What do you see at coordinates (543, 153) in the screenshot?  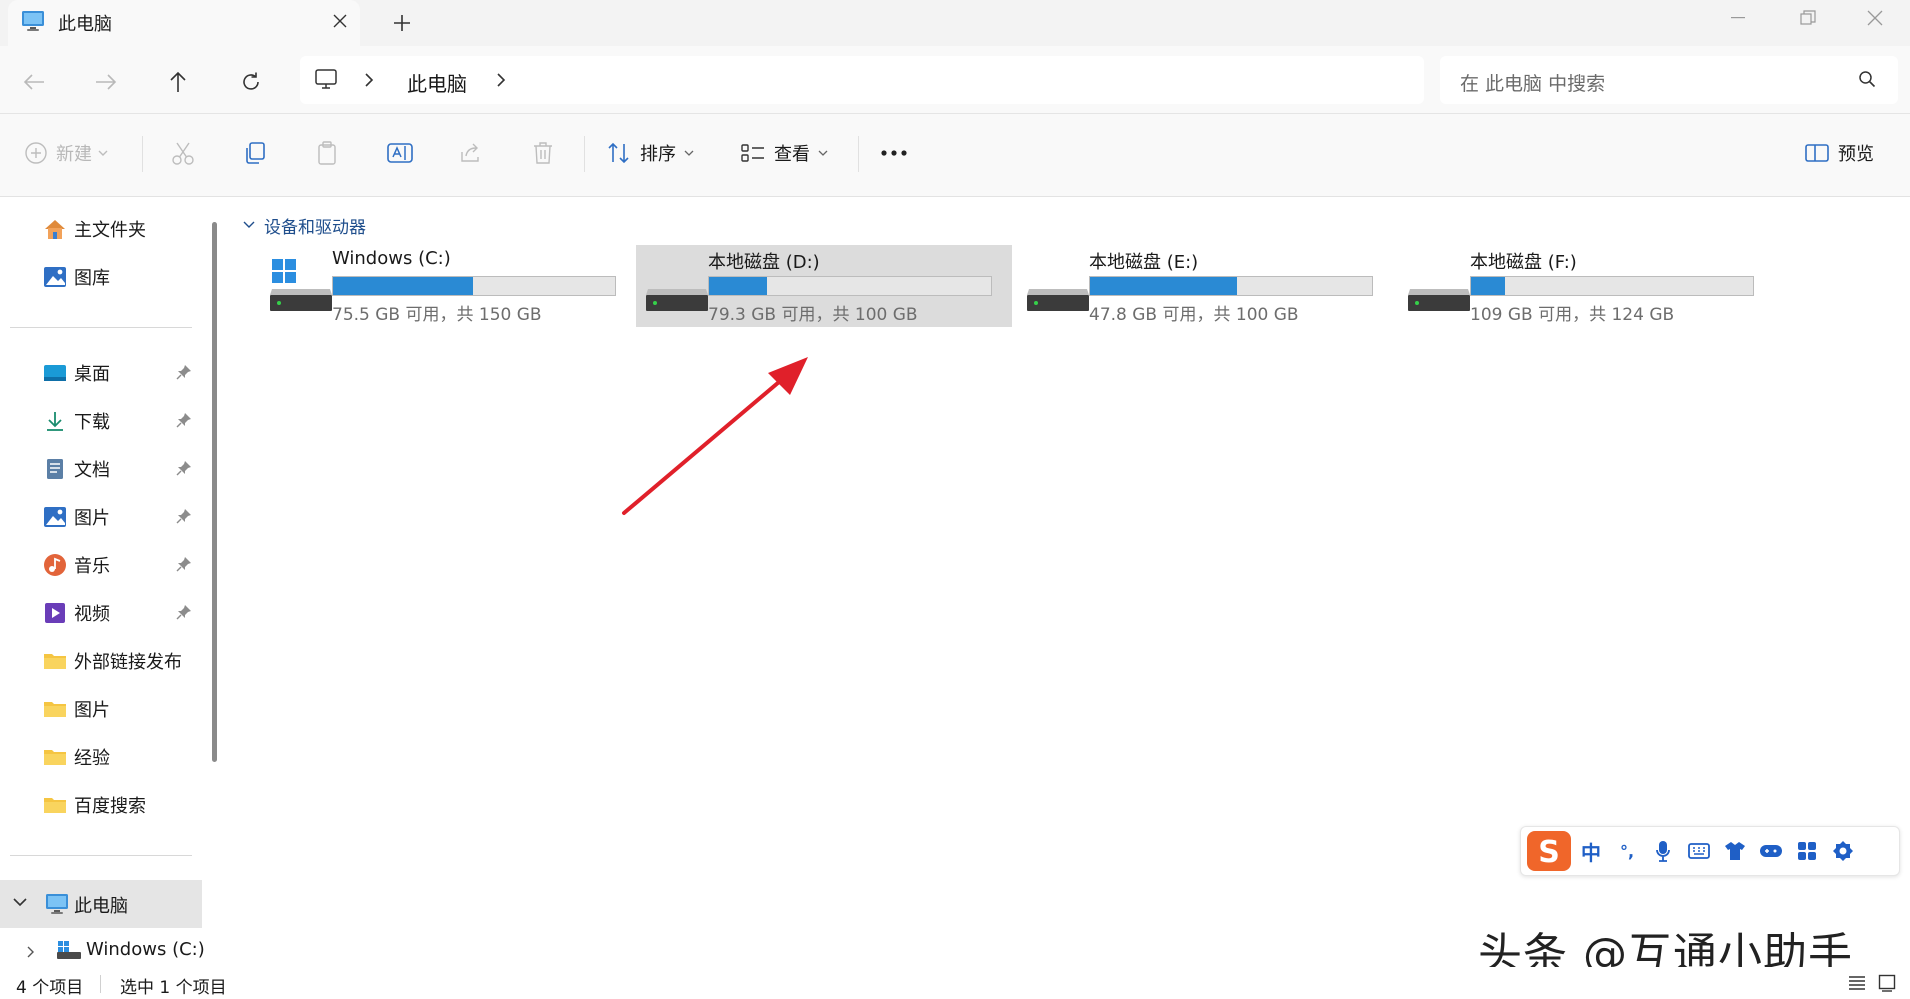 I see `delete-button` at bounding box center [543, 153].